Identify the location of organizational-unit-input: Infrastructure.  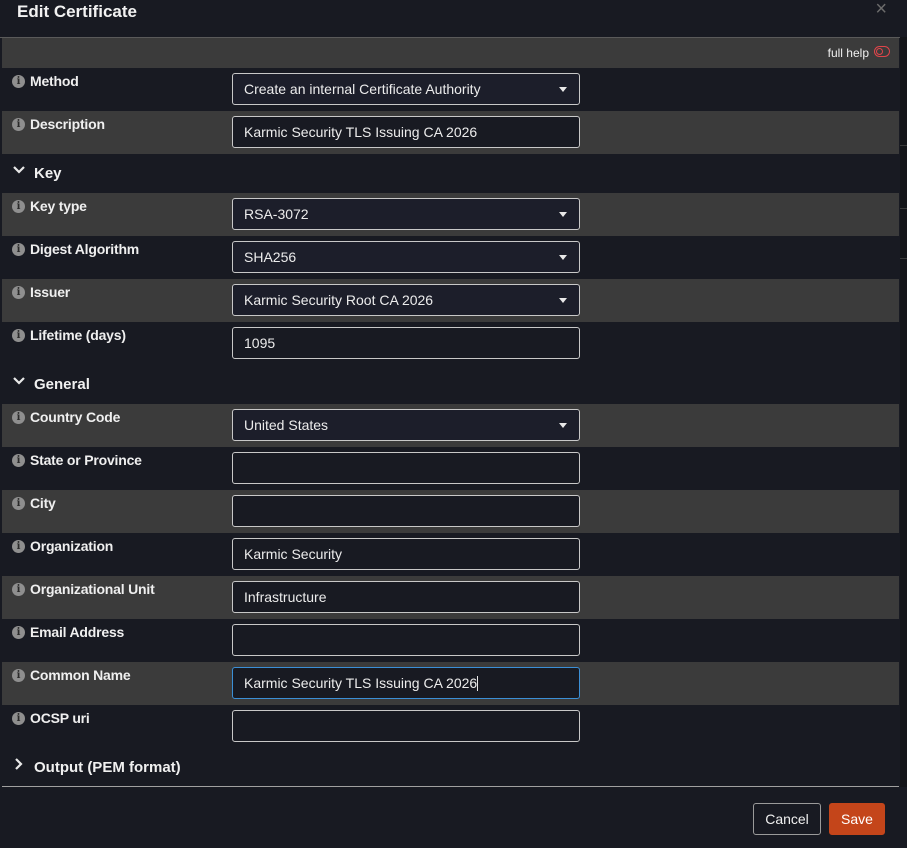
(406, 597).